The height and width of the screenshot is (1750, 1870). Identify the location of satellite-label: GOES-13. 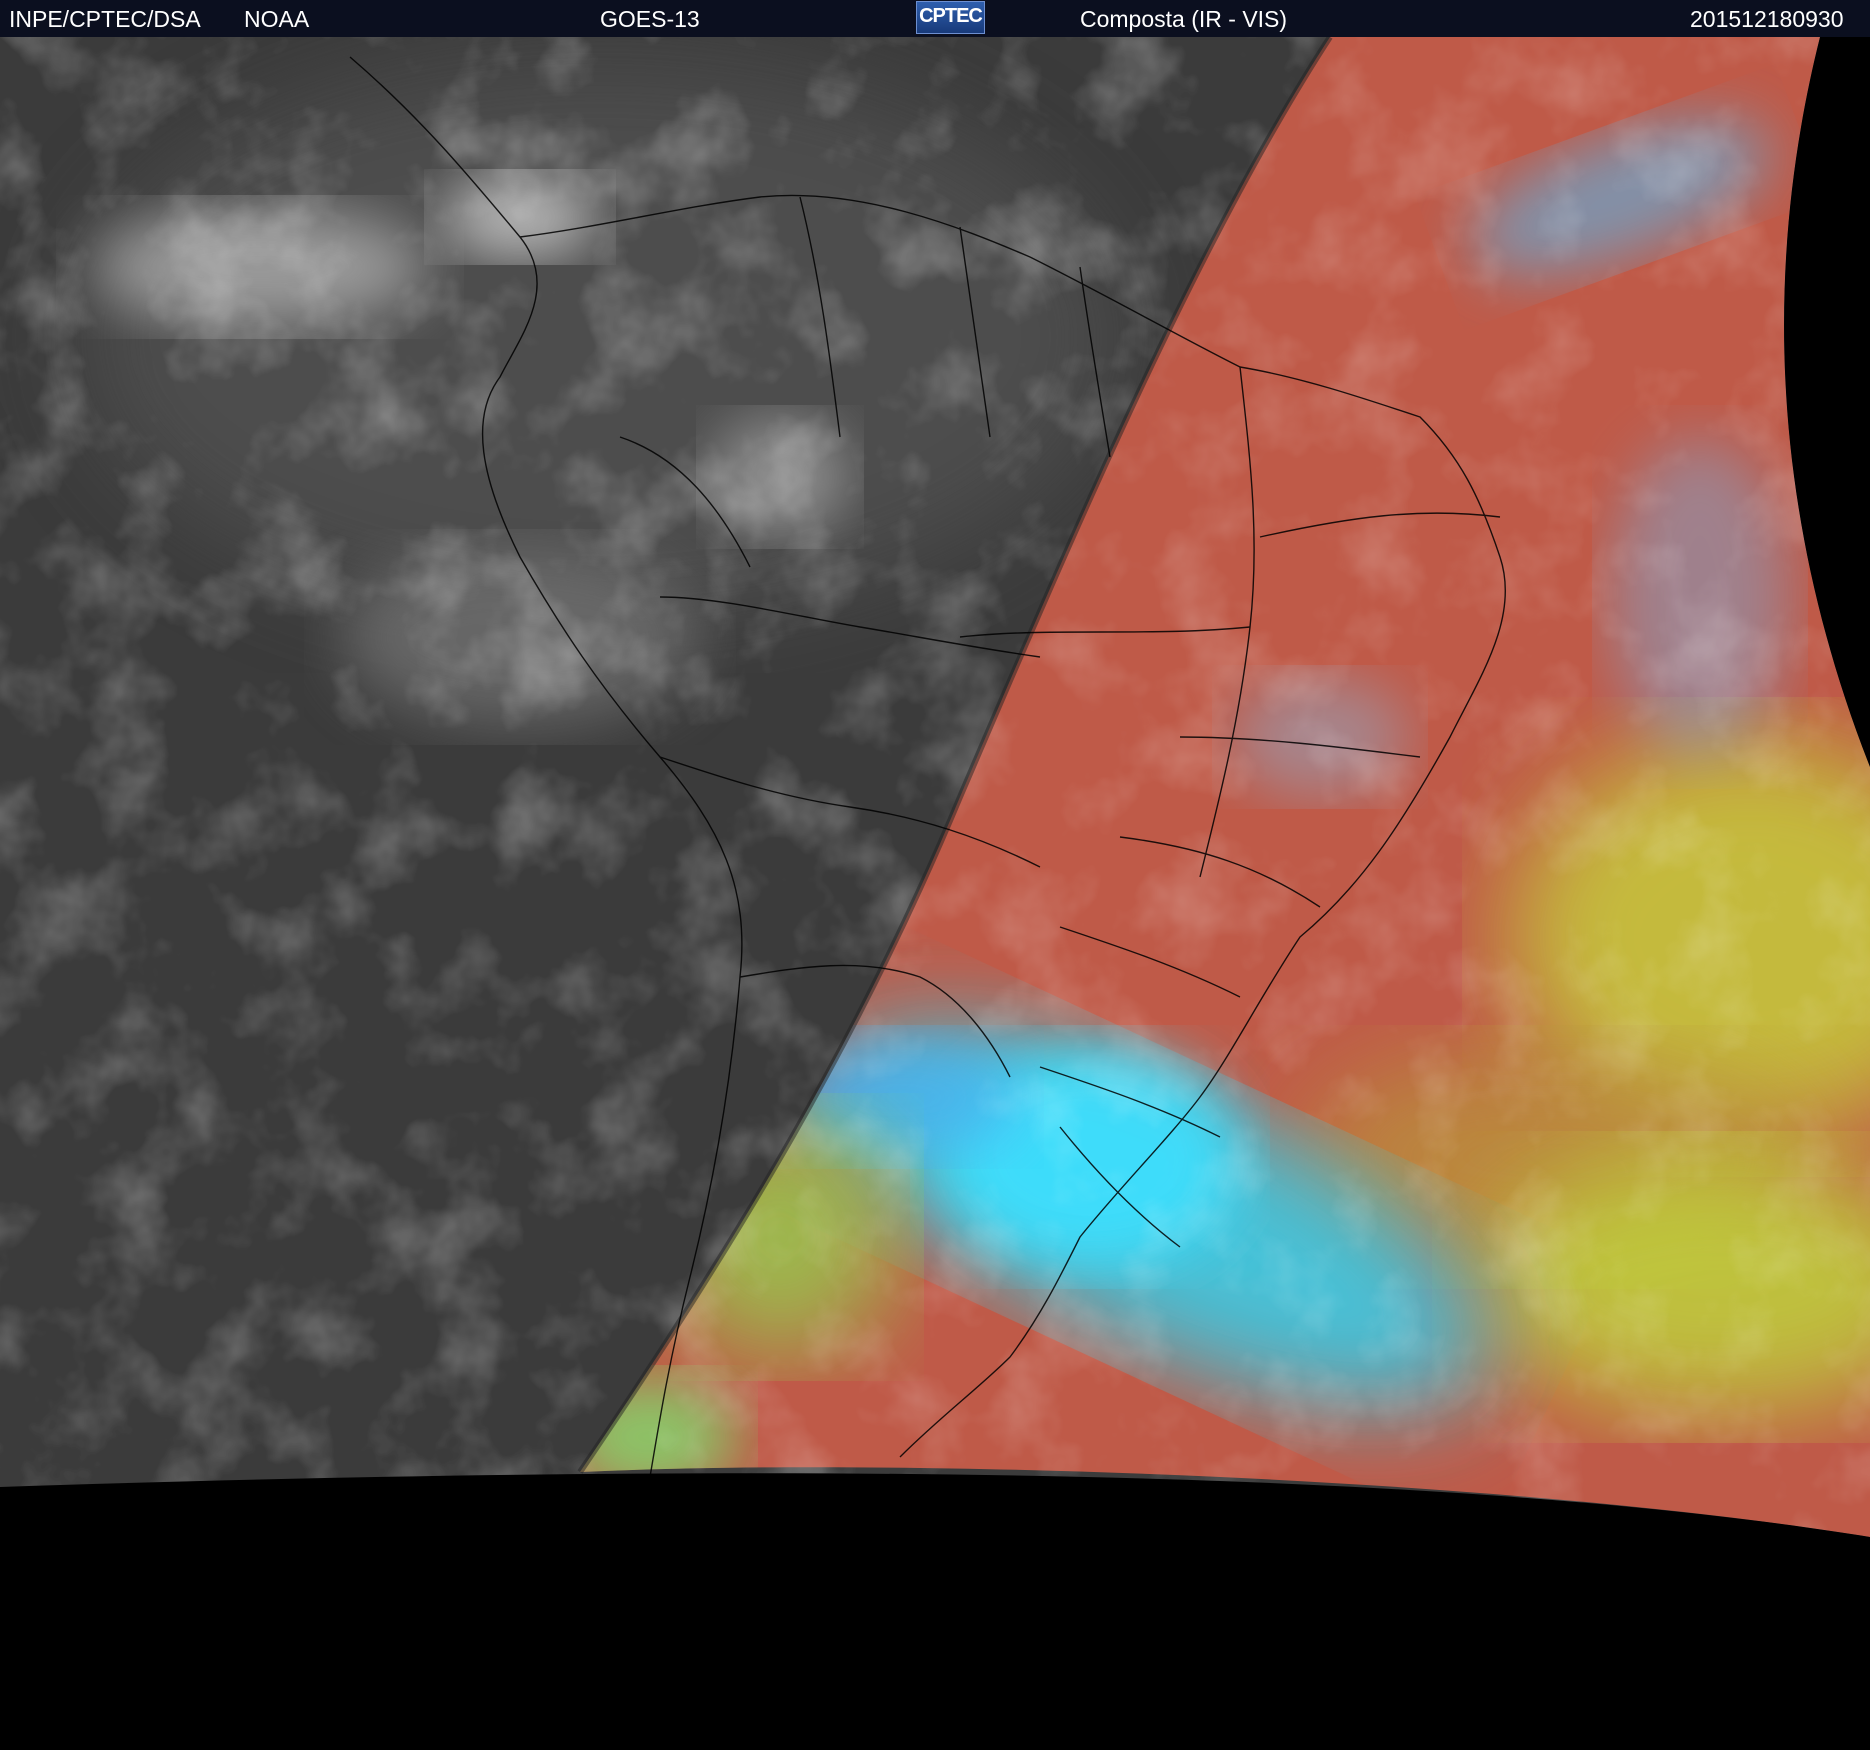
(650, 19).